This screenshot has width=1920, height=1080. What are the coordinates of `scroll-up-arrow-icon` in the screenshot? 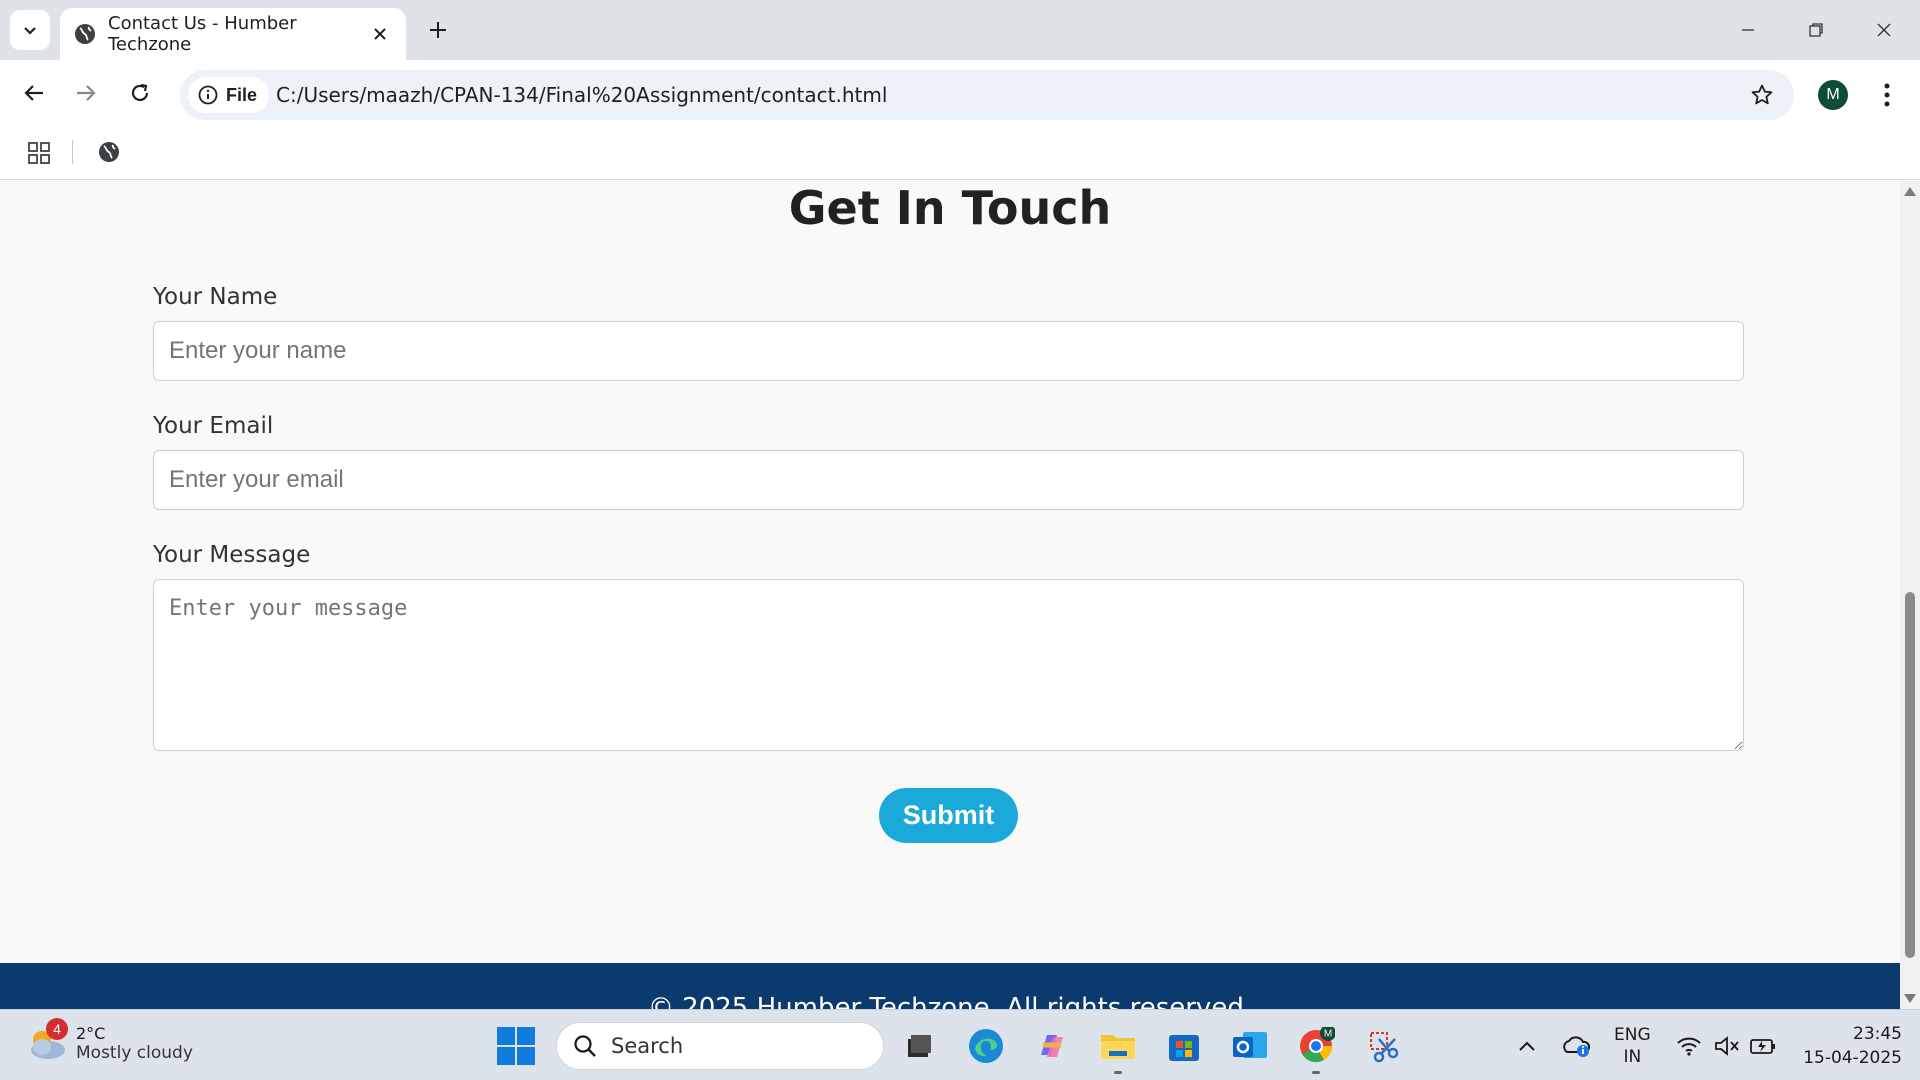 It's located at (1910, 191).